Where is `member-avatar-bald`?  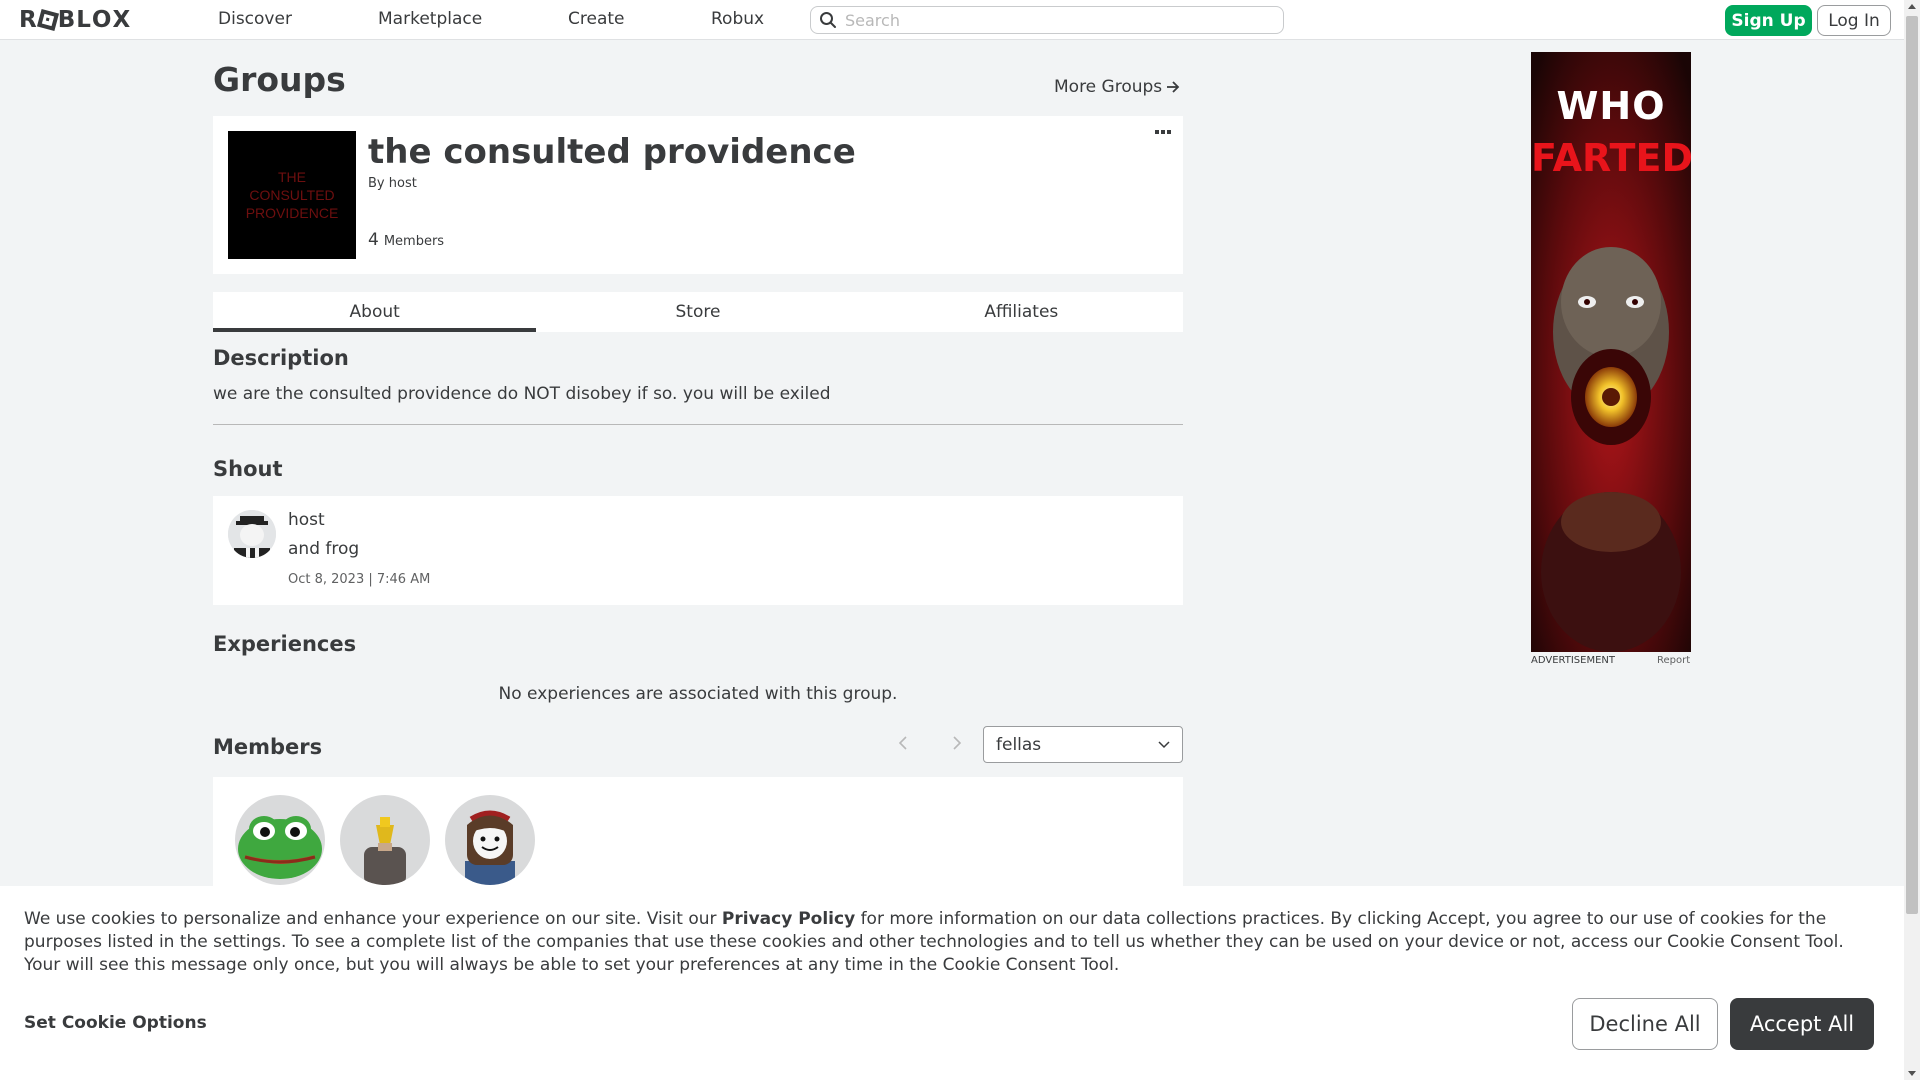 member-avatar-bald is located at coordinates (385, 840).